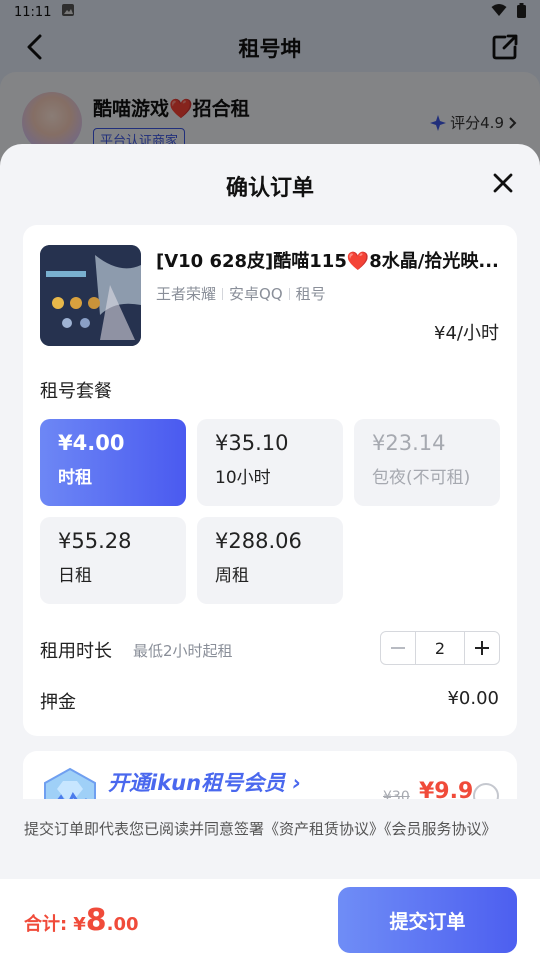 The image size is (540, 960). I want to click on package-price: ¥4.00, so click(91, 443).